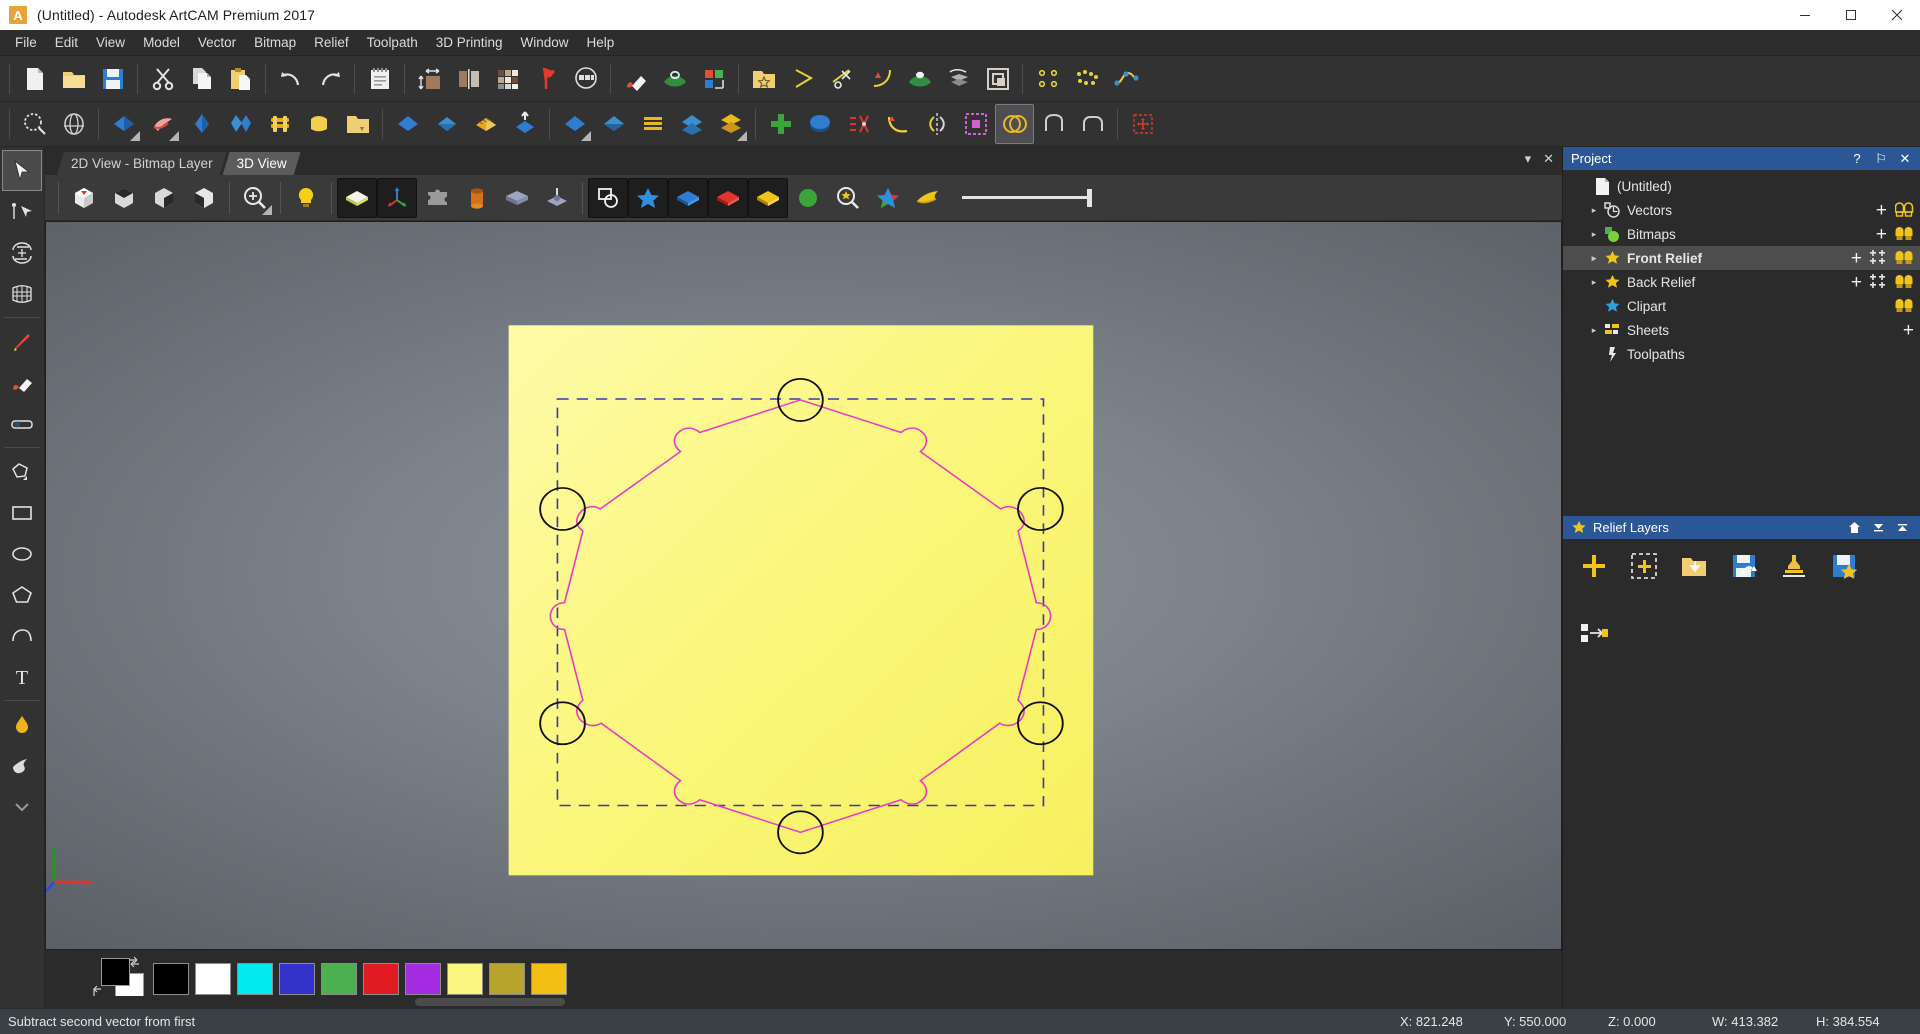 The height and width of the screenshot is (1034, 1920). I want to click on tree-item-clipart: ▸ Clipart, so click(1741, 306).